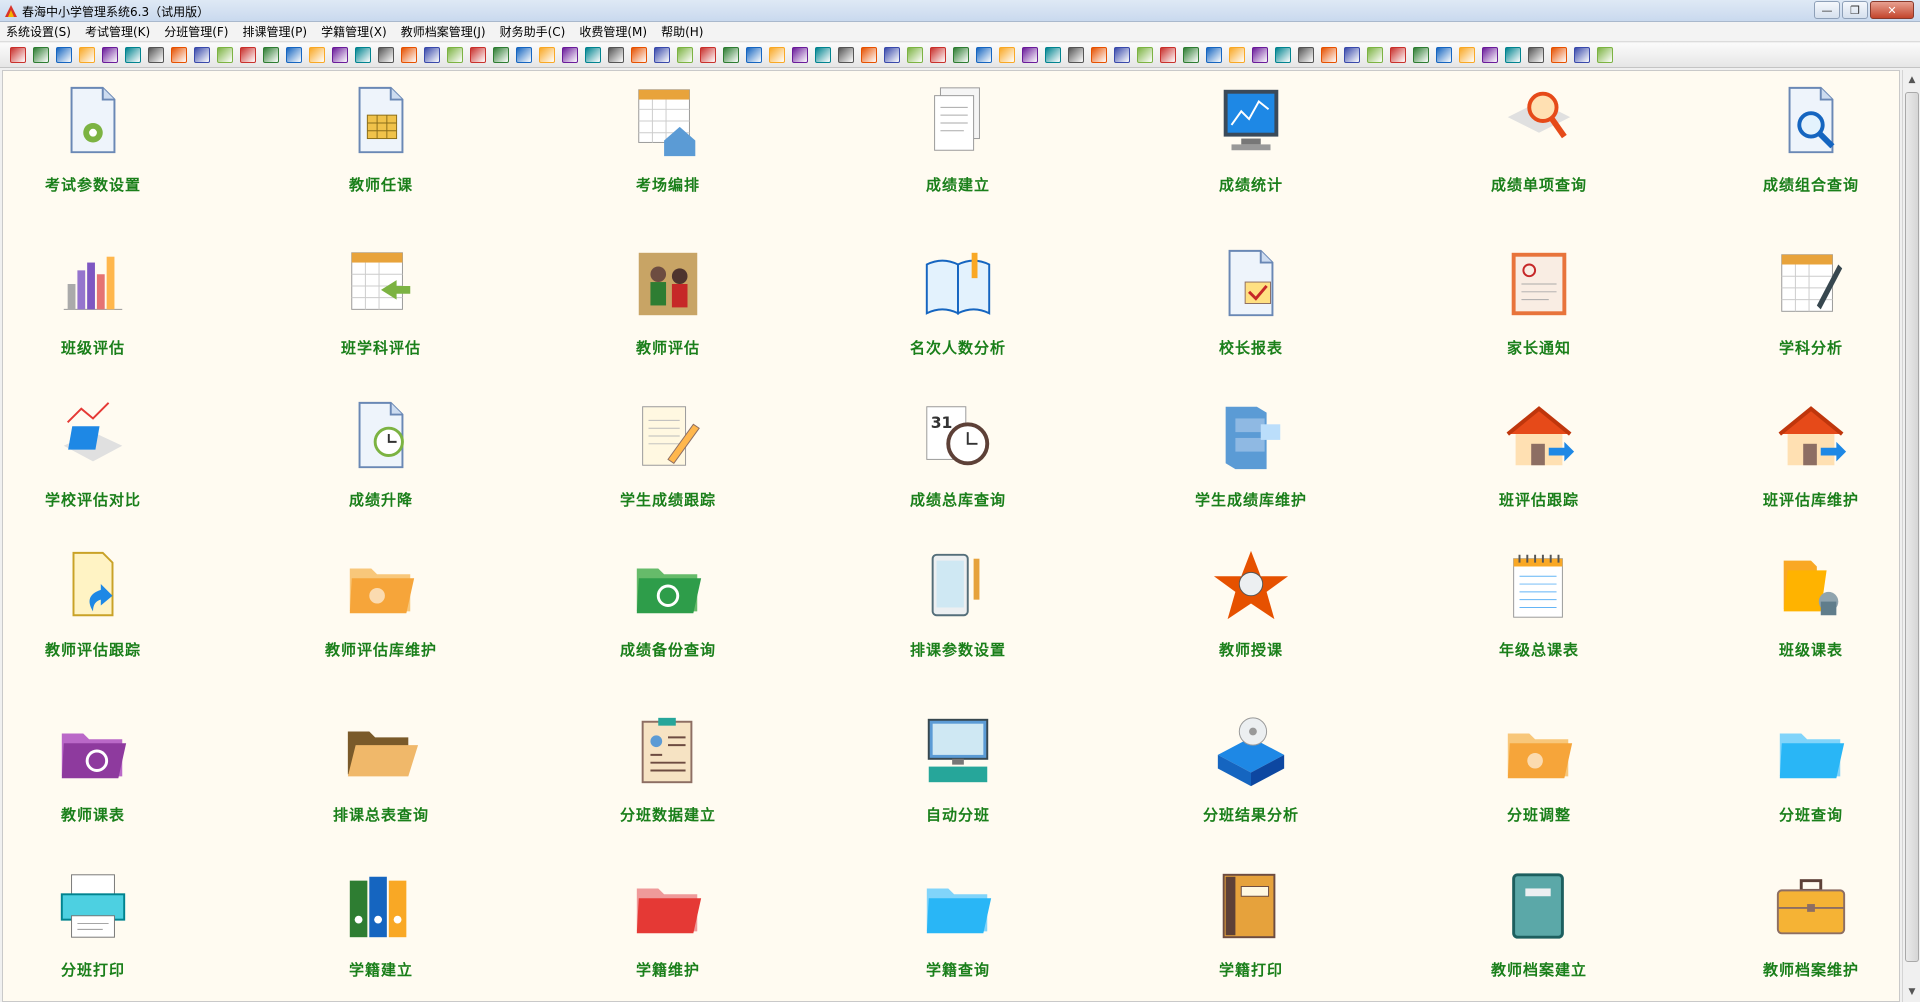  What do you see at coordinates (93, 771) in the screenshot?
I see `tile-purple-folder-28: 教师课表` at bounding box center [93, 771].